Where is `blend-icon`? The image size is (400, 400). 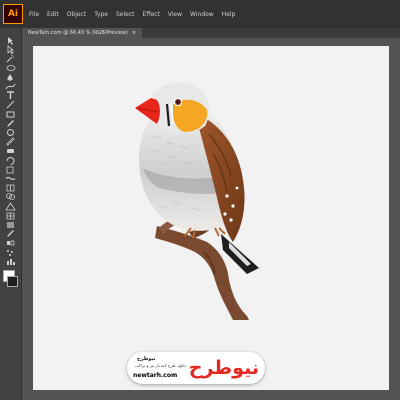 blend-icon is located at coordinates (10, 242).